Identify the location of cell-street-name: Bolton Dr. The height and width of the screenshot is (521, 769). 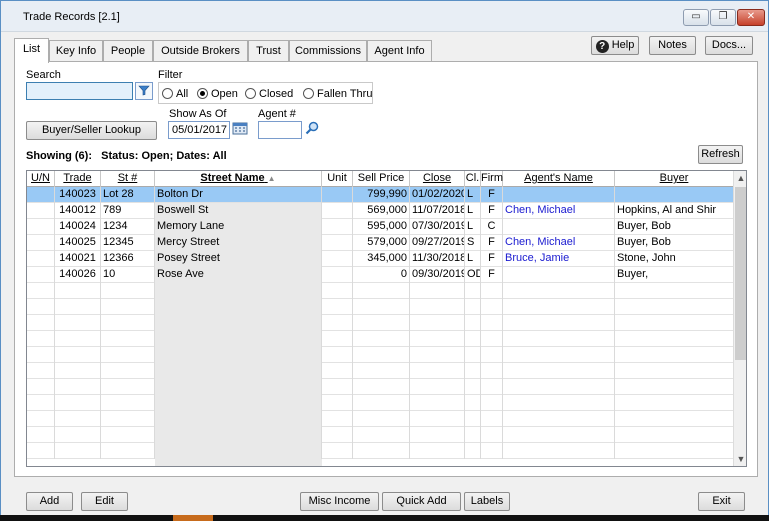
(238, 195).